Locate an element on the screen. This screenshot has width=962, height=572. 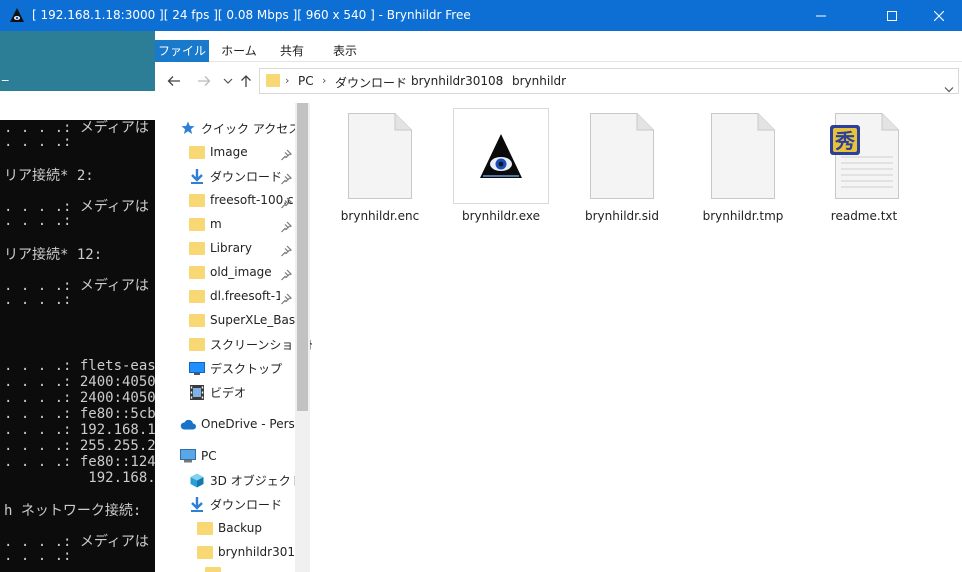
file-item: brynhildr.exe is located at coordinates (501, 168).